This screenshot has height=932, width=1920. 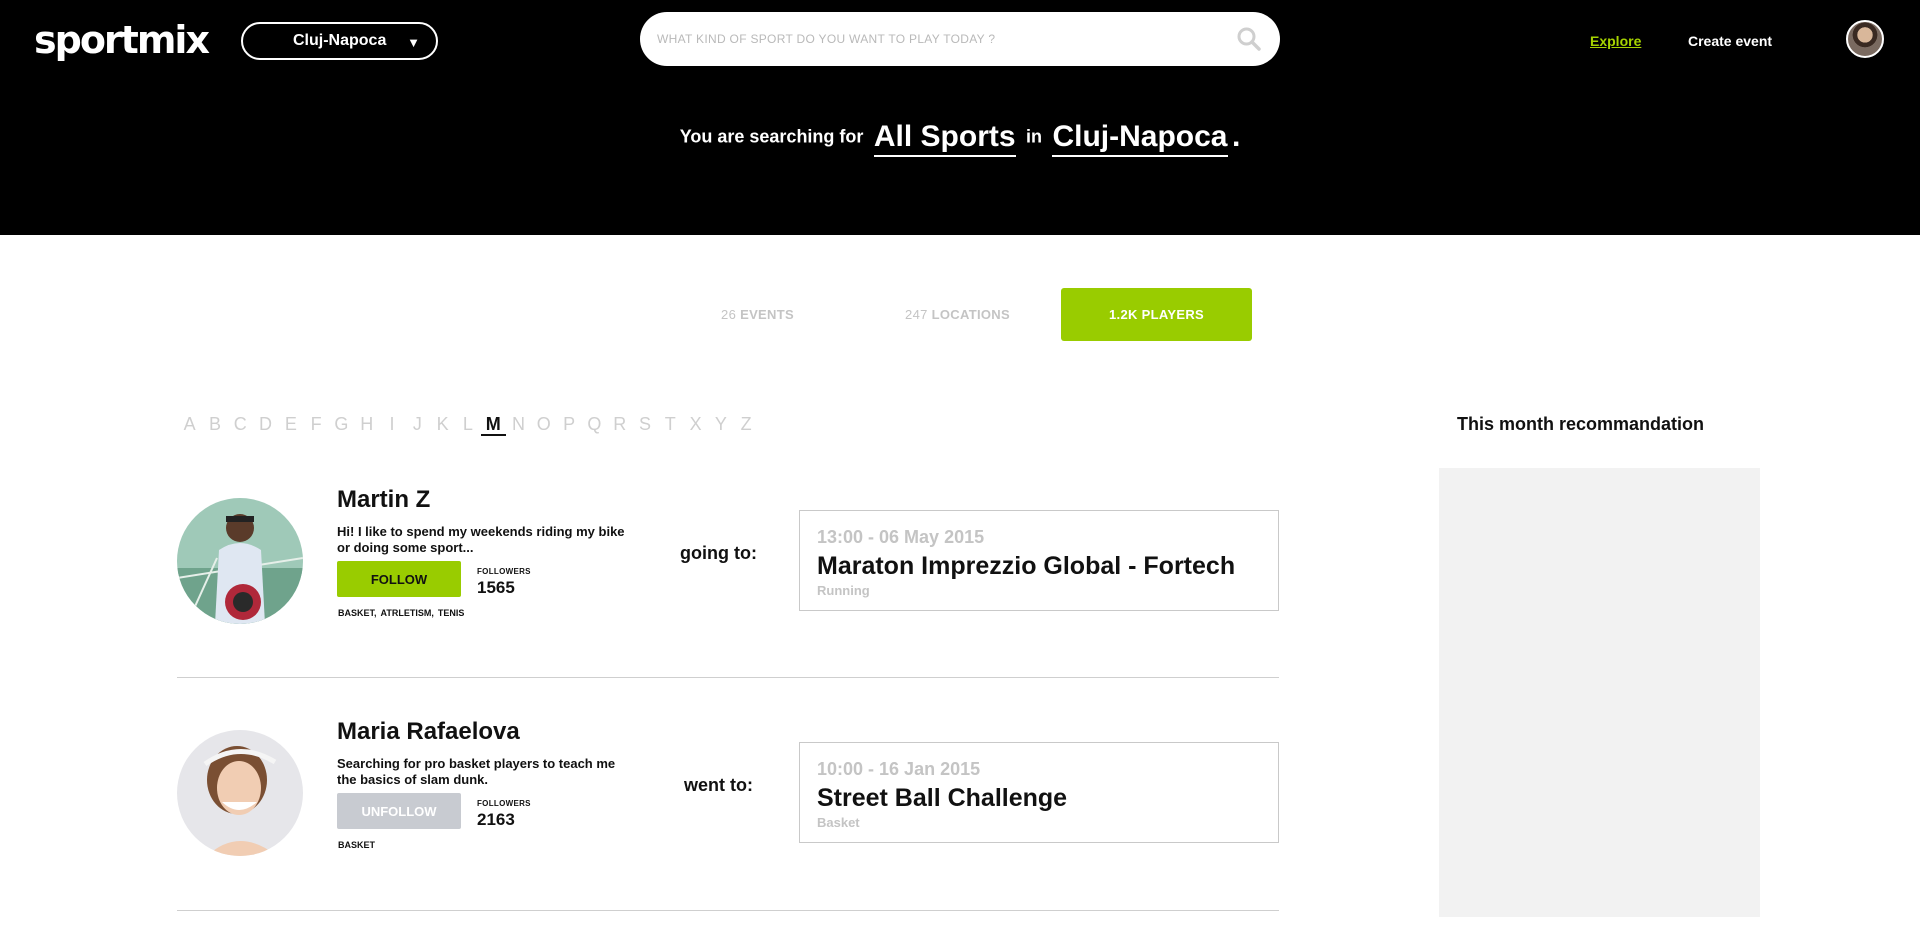 I want to click on tab-locations-count: 247, so click(x=916, y=314).